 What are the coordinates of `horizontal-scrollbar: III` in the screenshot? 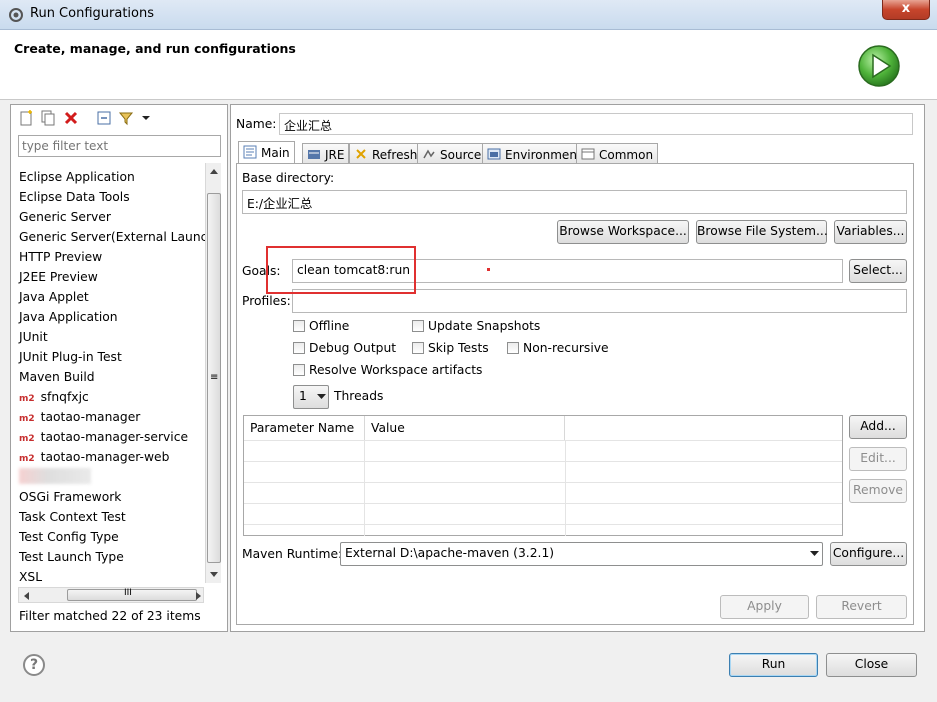 It's located at (111, 595).